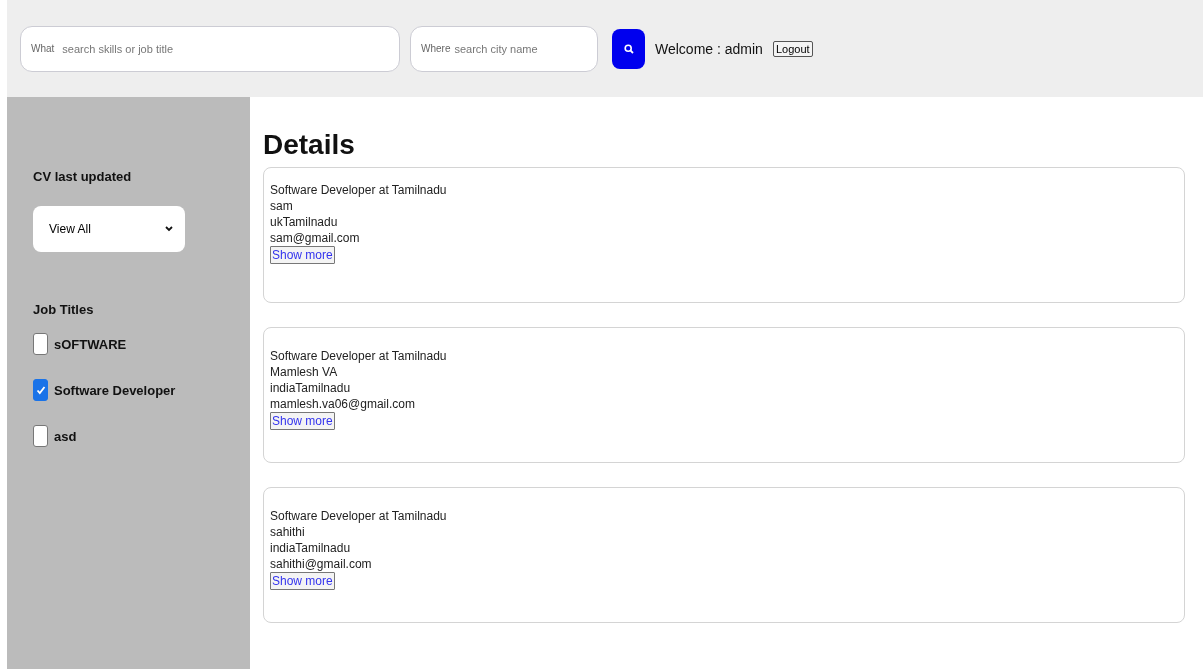 Image resolution: width=1203 pixels, height=669 pixels. Describe the element at coordinates (169, 229) in the screenshot. I see `chevron-icon` at that location.